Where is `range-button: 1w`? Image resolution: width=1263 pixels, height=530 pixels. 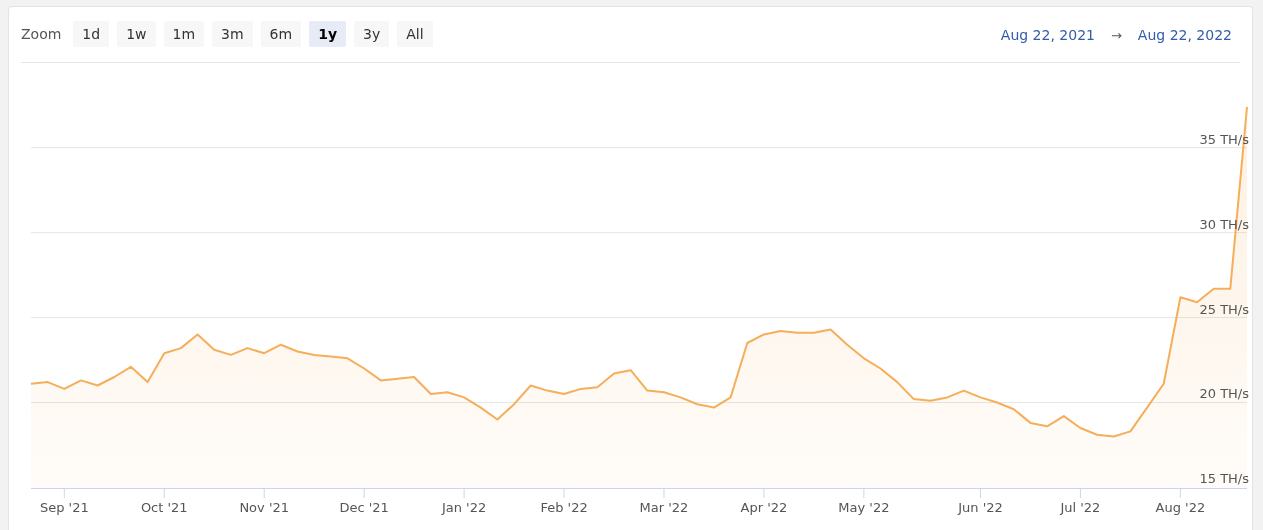
range-button: 1w is located at coordinates (136, 34).